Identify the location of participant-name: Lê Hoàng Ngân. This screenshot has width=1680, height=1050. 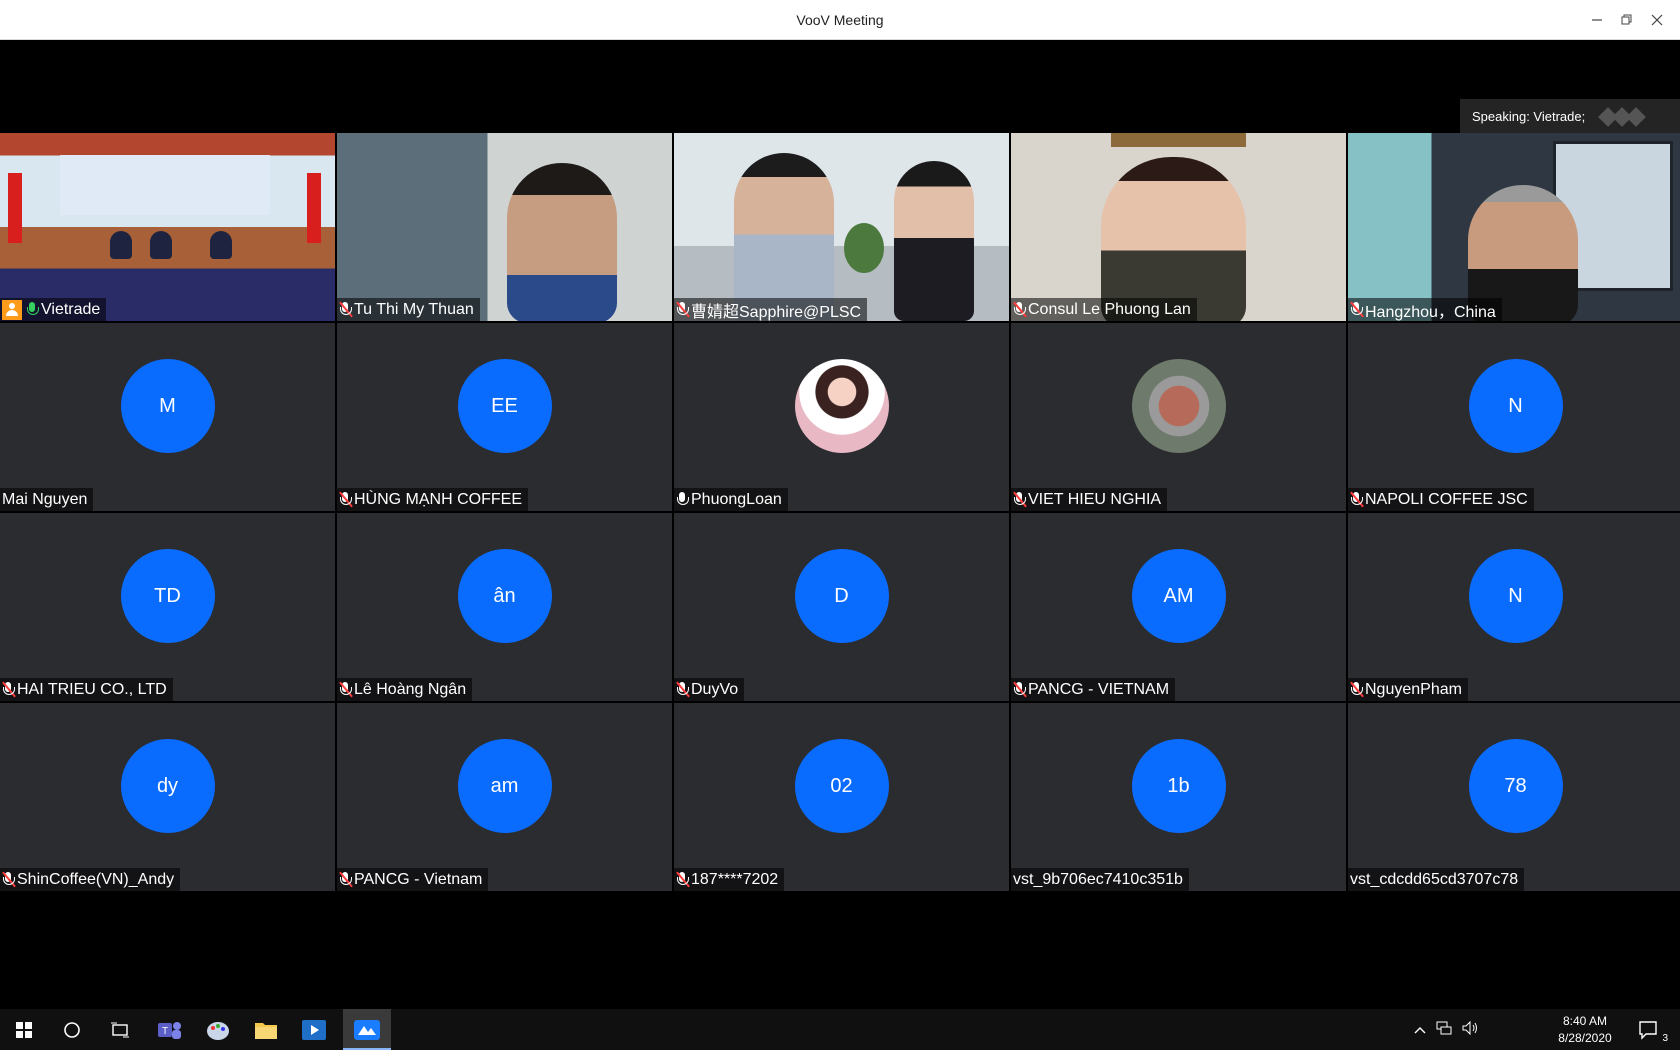
(410, 689).